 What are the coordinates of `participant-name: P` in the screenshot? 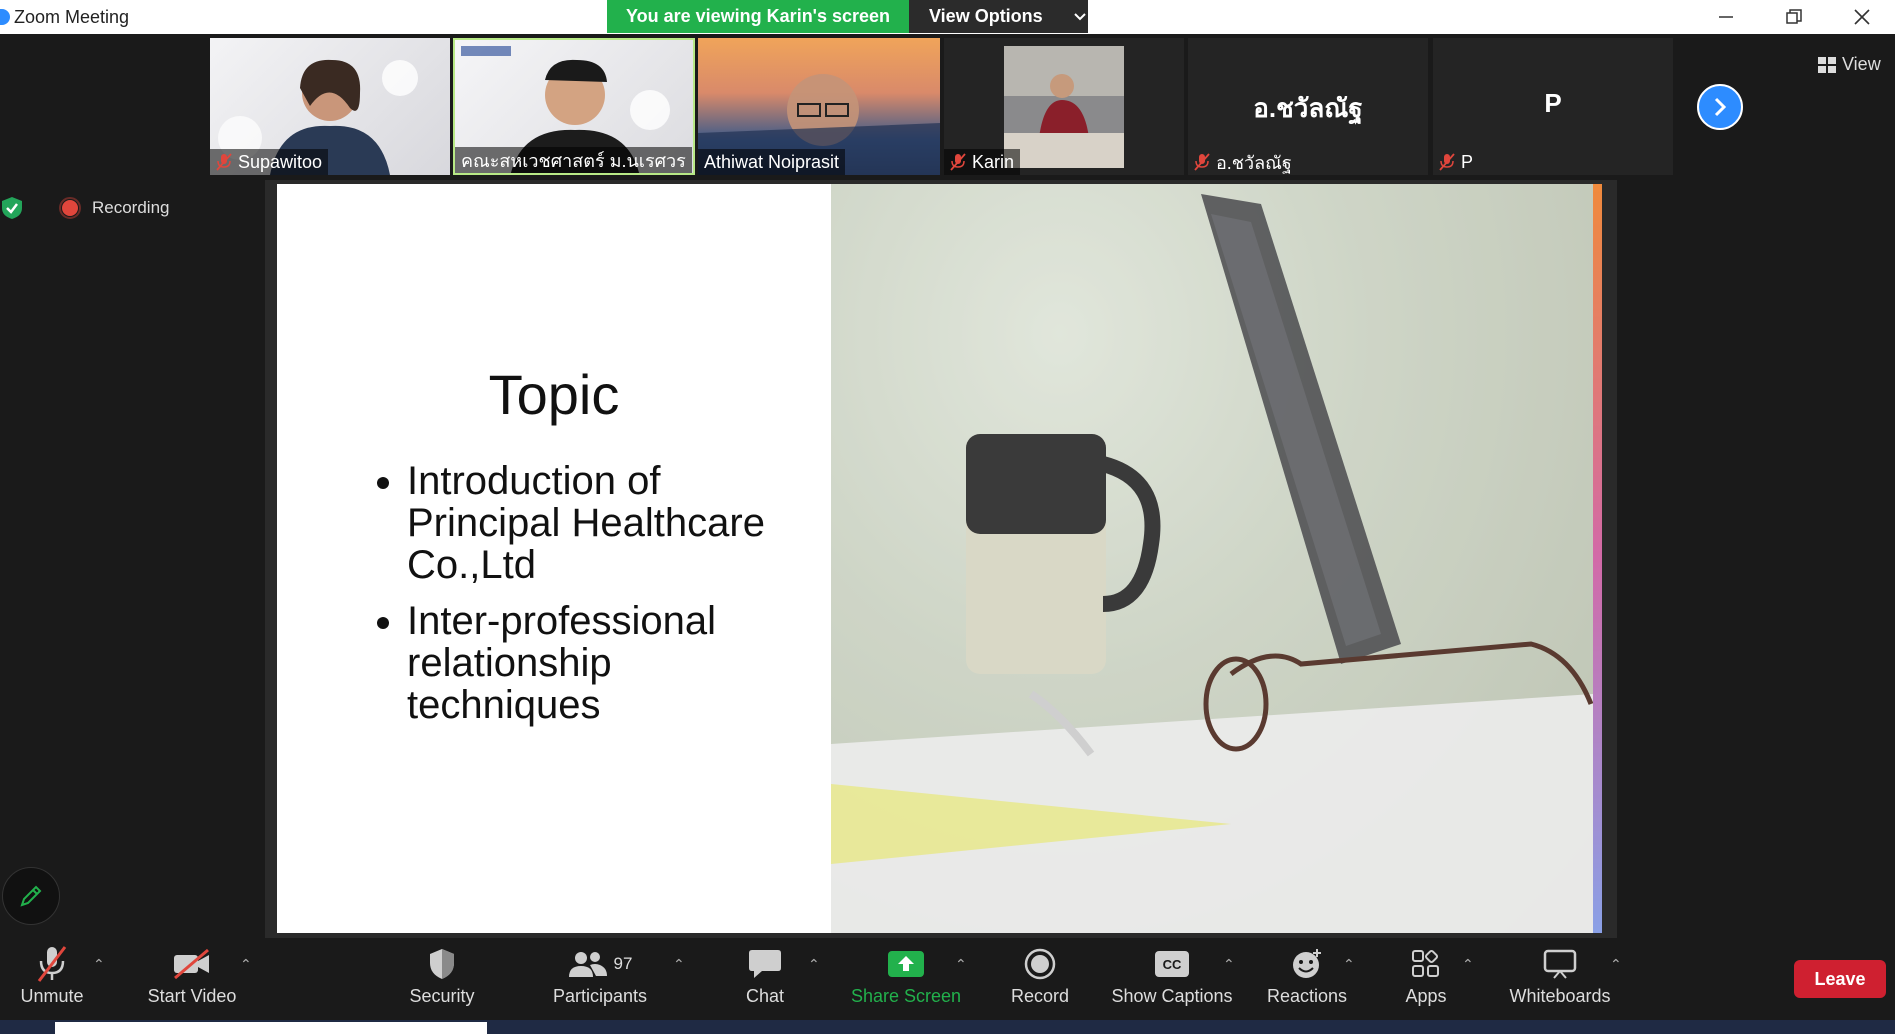 It's located at (1467, 161).